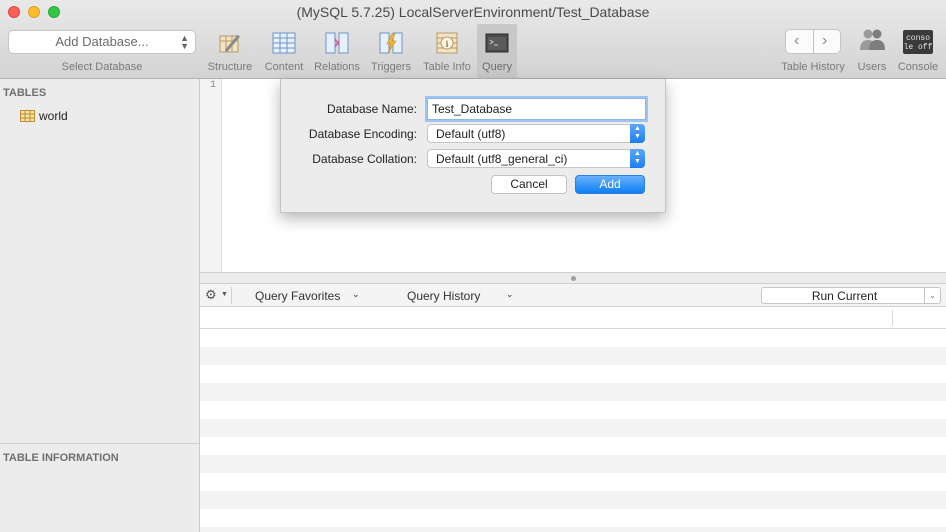 This screenshot has height=532, width=946. I want to click on toolbar-table-info-button: i Table Info, so click(447, 51).